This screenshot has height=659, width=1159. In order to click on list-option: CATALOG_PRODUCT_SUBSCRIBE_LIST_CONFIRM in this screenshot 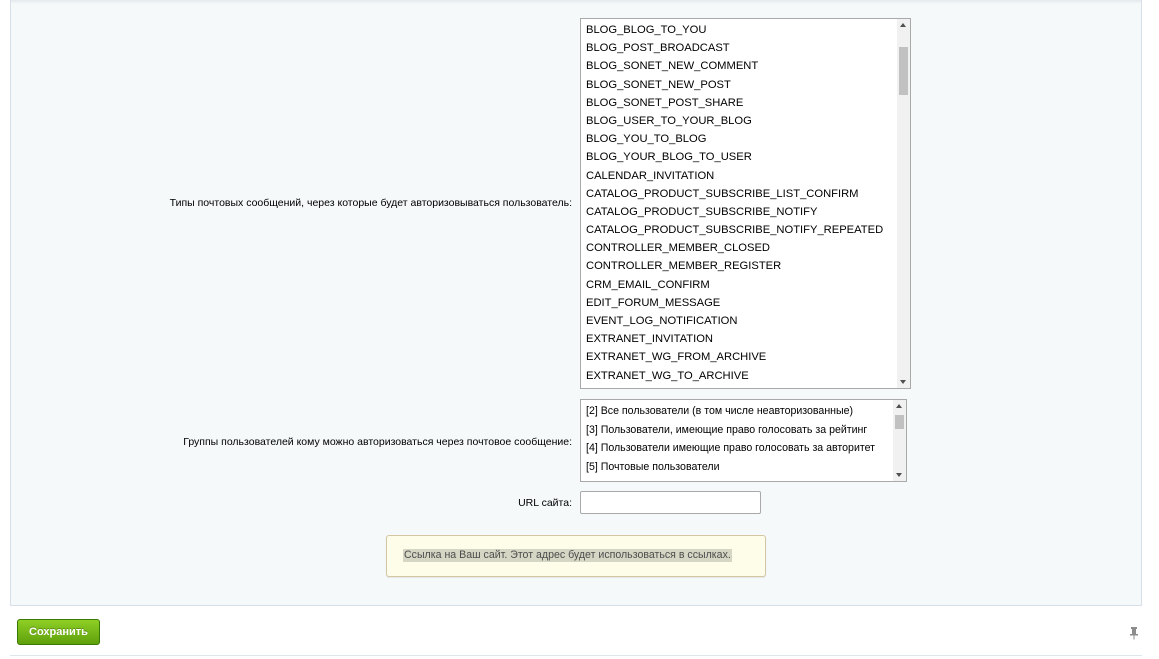, I will do `click(741, 194)`.